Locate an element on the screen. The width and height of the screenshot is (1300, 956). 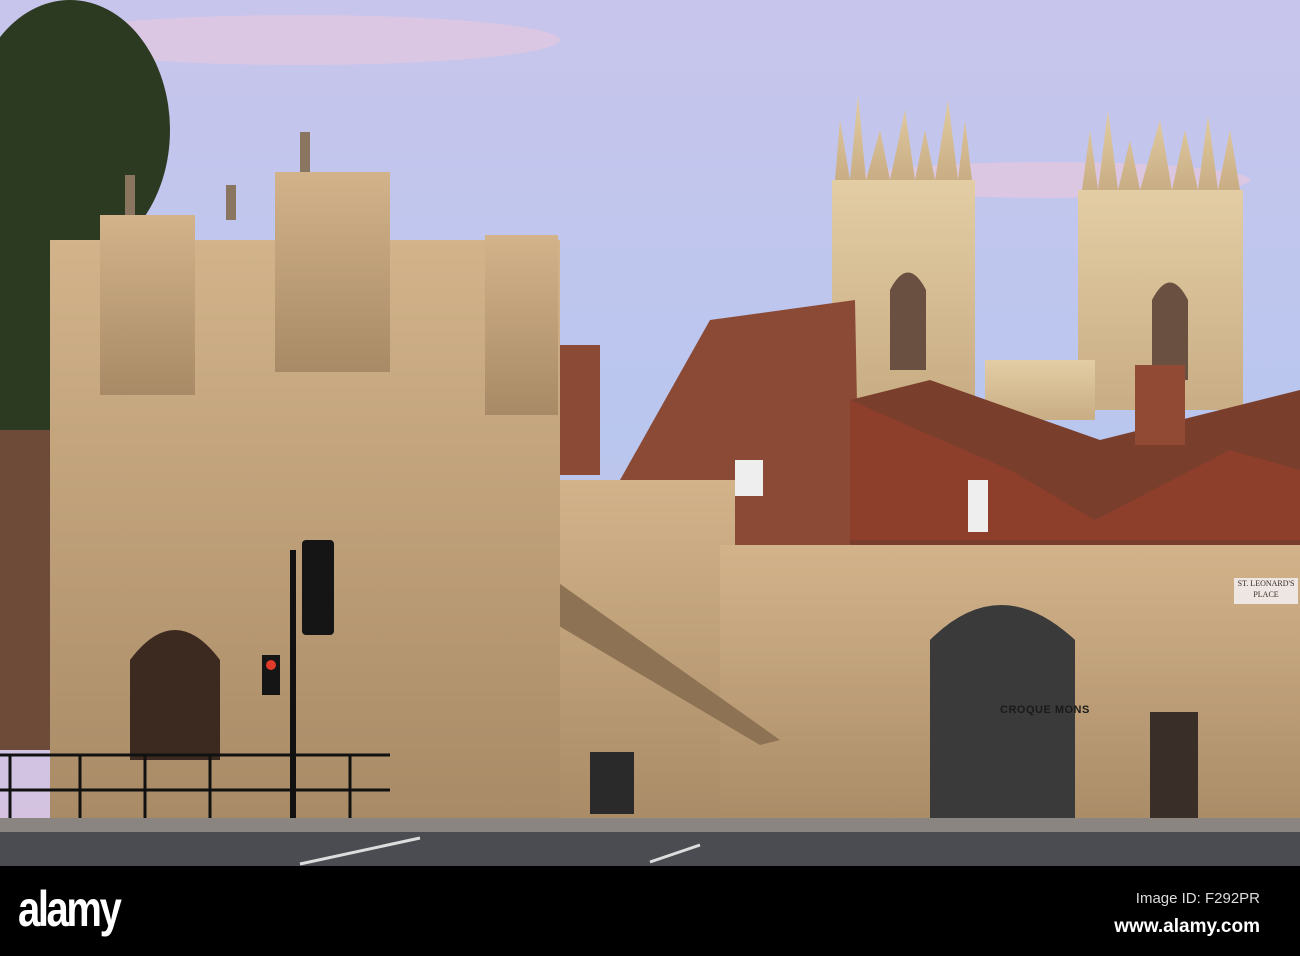
shop-sign: CROQUE MONS is located at coordinates (1045, 710).